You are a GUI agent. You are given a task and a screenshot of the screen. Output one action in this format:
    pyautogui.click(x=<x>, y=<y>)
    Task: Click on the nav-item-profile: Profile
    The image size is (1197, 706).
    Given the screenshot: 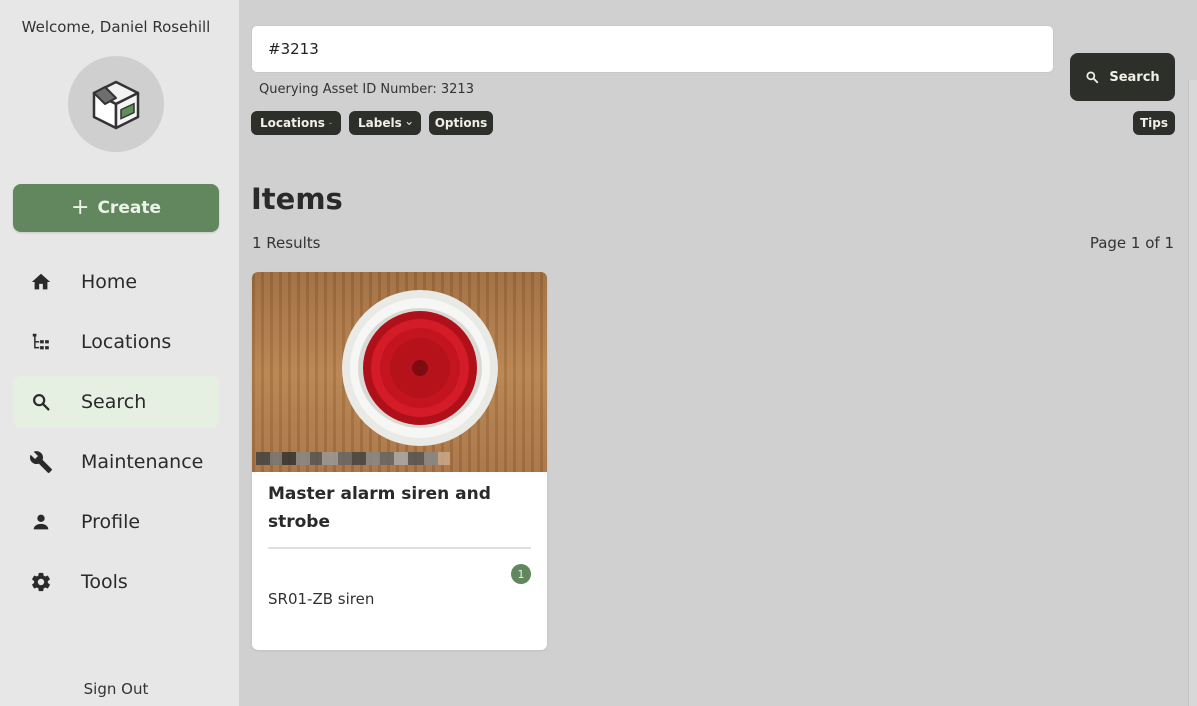 What is the action you would take?
    pyautogui.click(x=116, y=522)
    